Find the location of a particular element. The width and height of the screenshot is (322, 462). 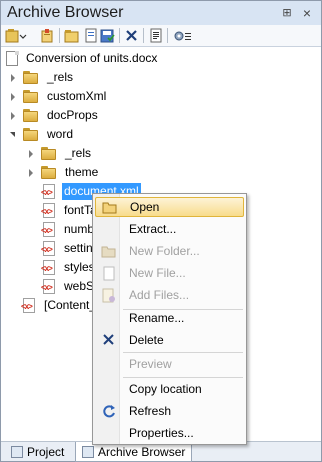

properties-icon is located at coordinates (156, 35).